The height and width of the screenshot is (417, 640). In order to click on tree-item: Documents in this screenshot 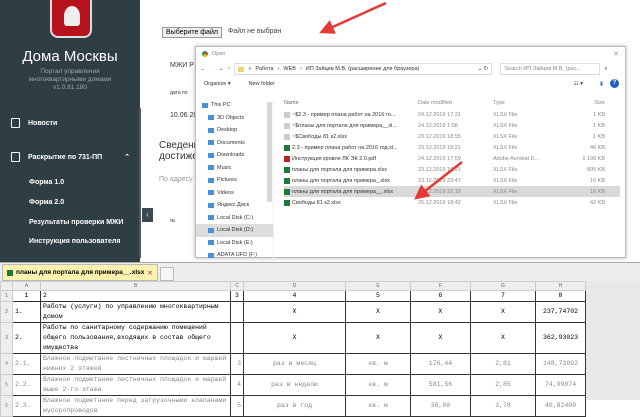, I will do `click(234, 143)`.